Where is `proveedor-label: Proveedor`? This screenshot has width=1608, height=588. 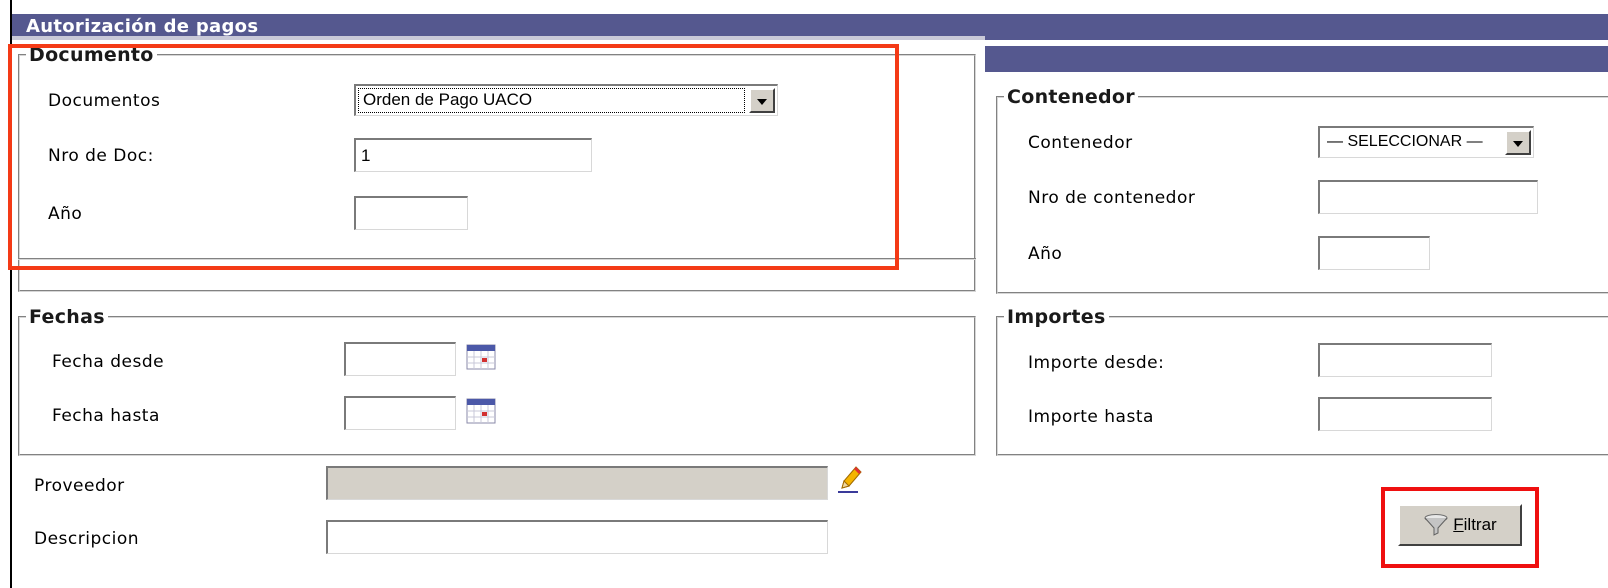
proveedor-label: Proveedor is located at coordinates (79, 486).